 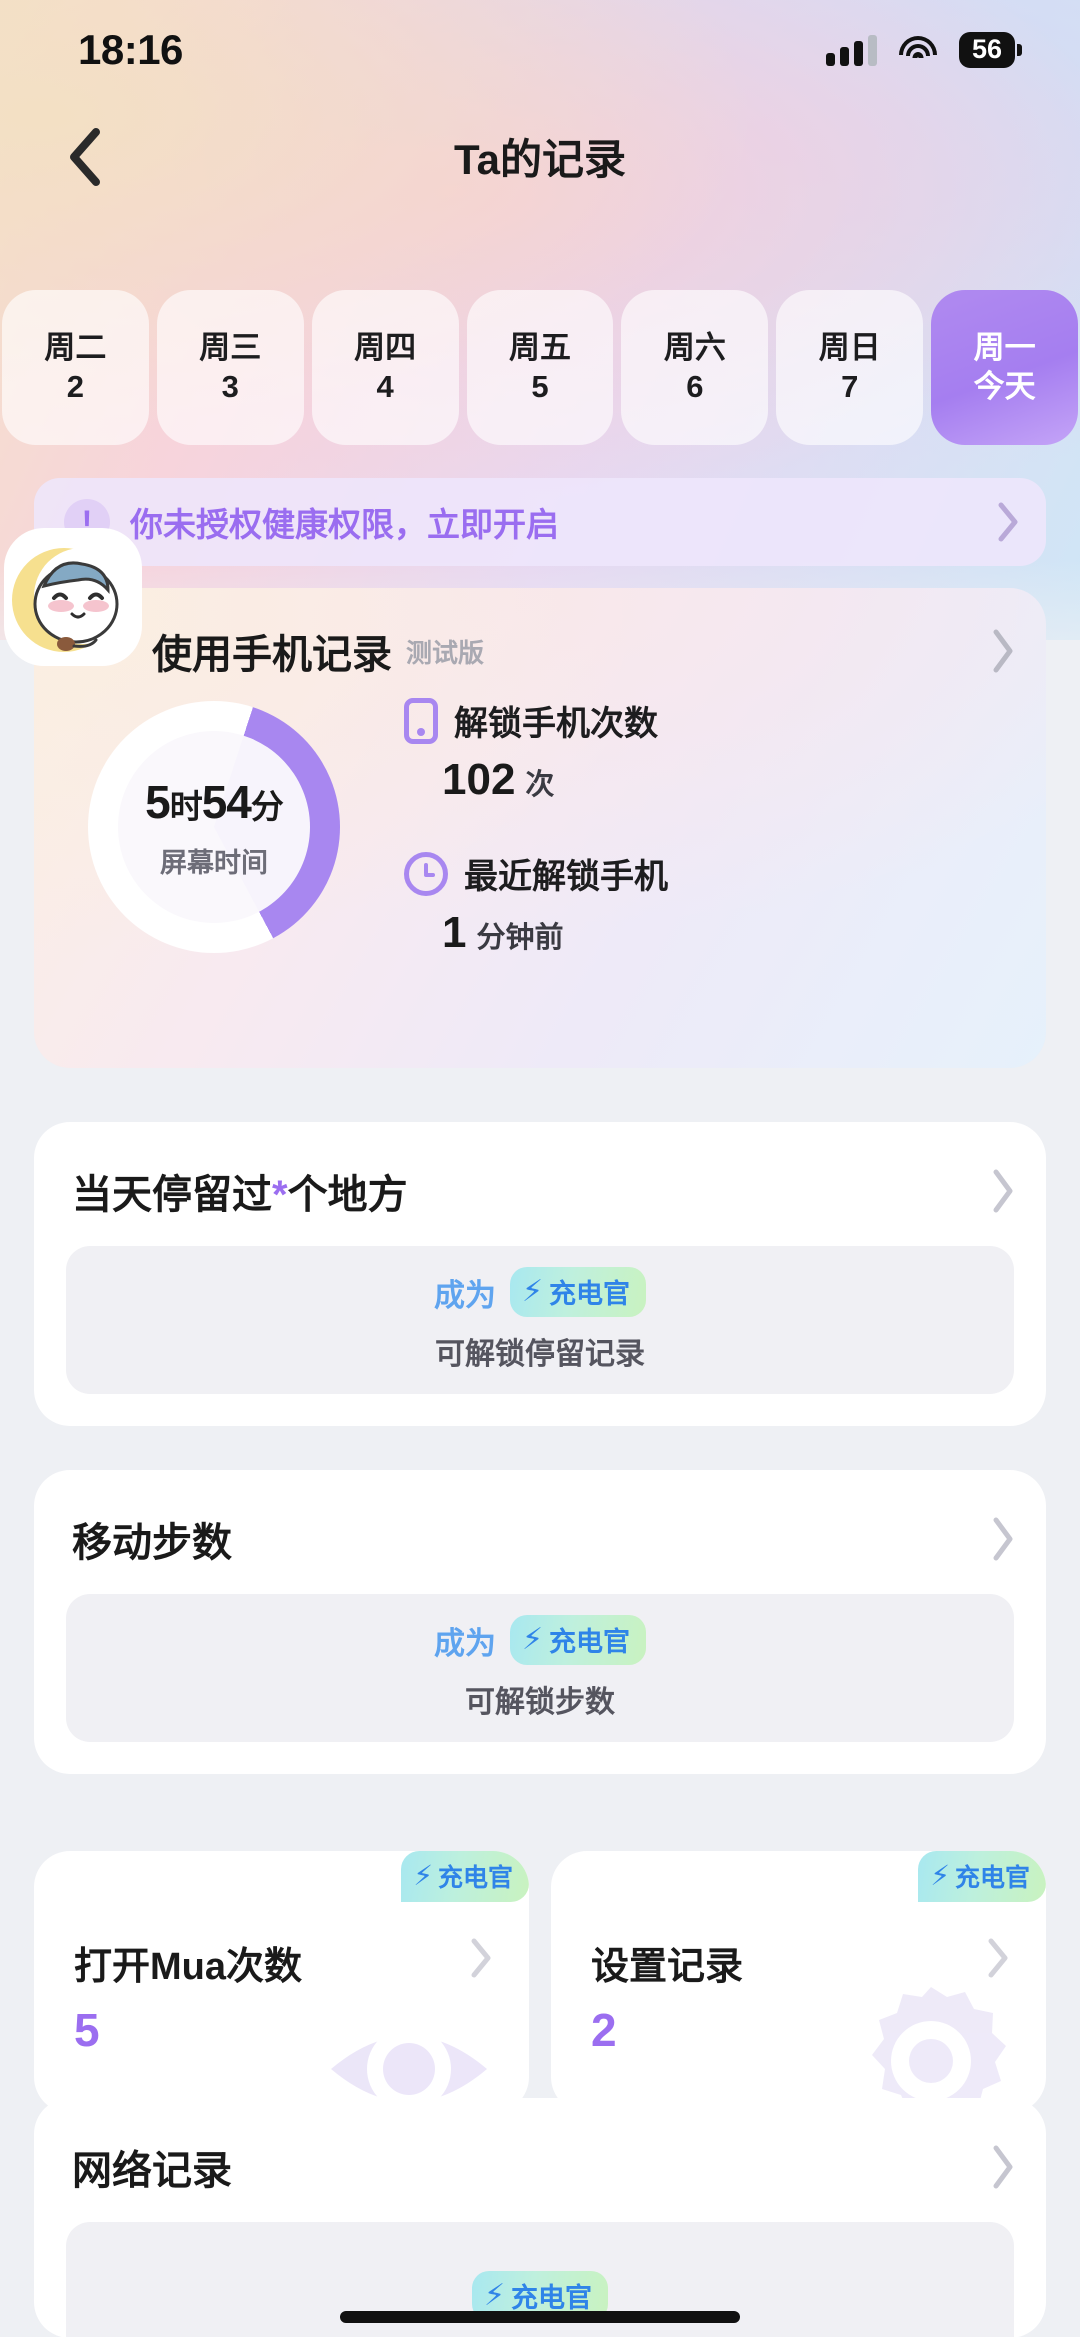 I want to click on day-tab-number: 今天, so click(x=1004, y=386).